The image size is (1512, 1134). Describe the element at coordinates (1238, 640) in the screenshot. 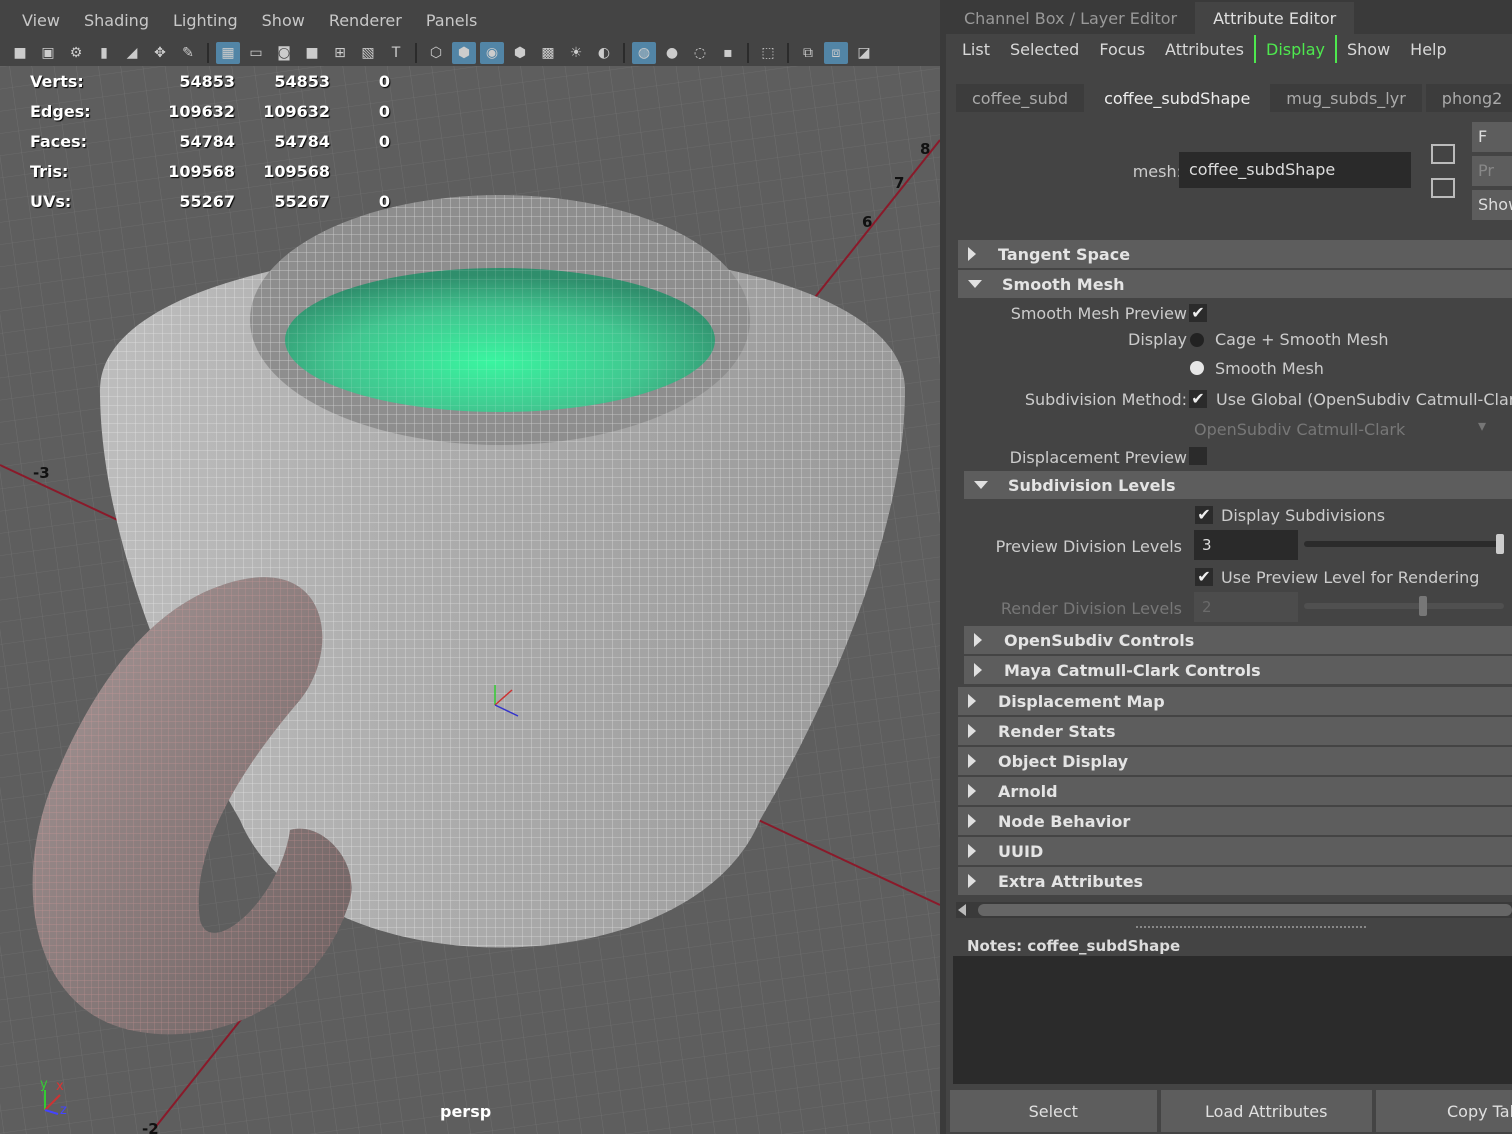

I see `section-opensubdiv-controls: OpenSubdiv Controls` at that location.